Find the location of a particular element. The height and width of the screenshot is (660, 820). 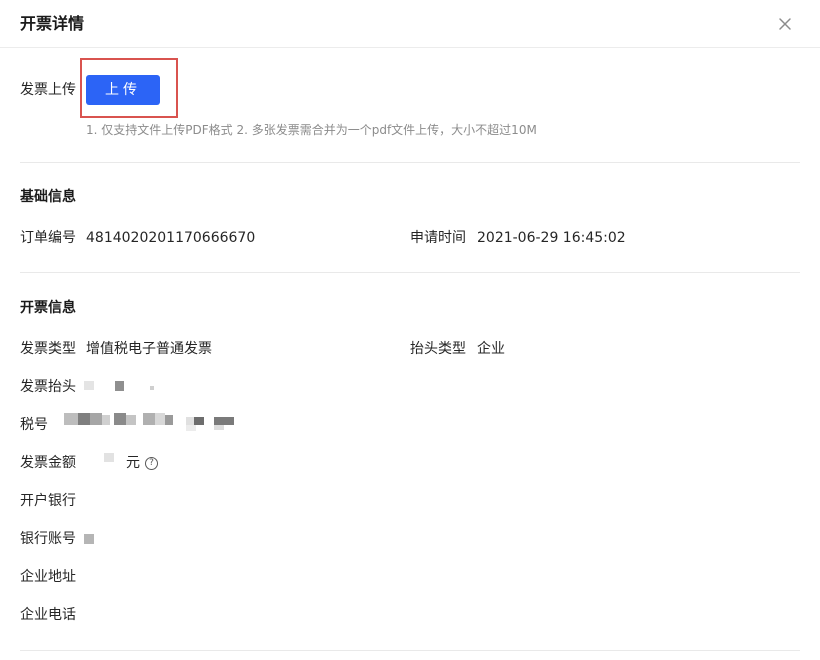

invoice-type-value: 增值税电子普通发票 is located at coordinates (149, 349).